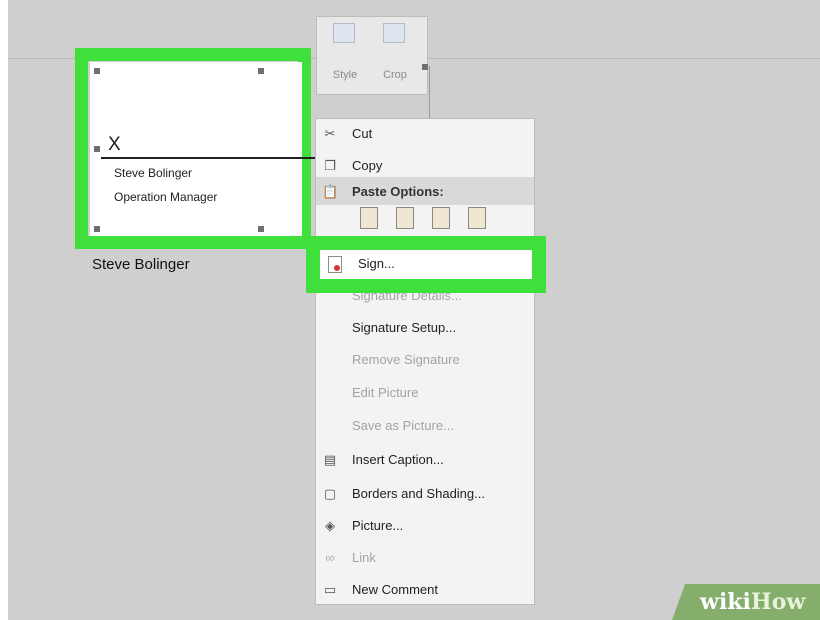  Describe the element at coordinates (330, 191) in the screenshot. I see `paste-icon: 📋` at that location.